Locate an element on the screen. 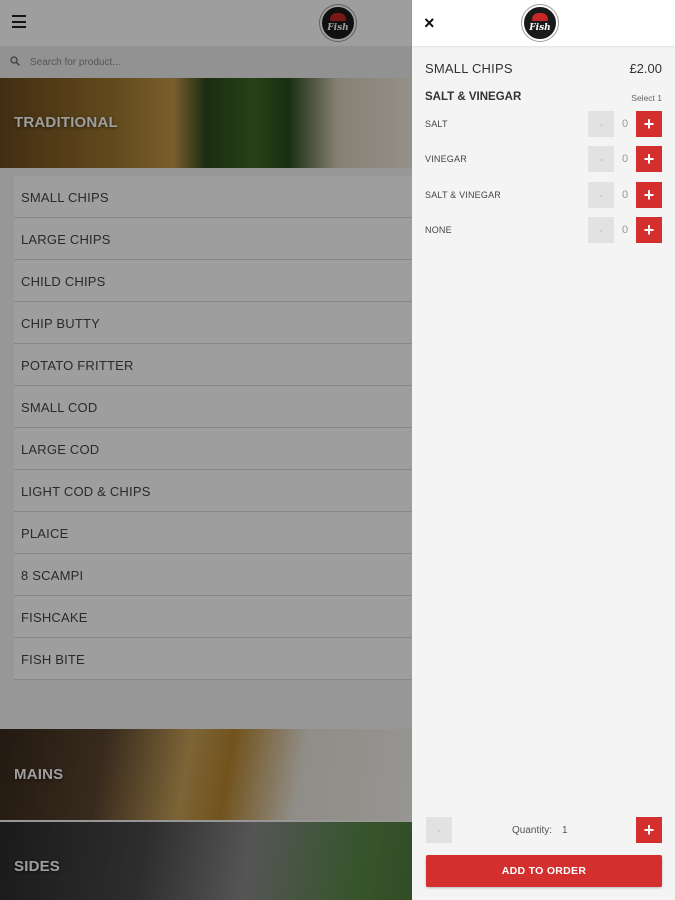 Image resolution: width=675 pixels, height=900 pixels. option-label: NONE is located at coordinates (438, 230).